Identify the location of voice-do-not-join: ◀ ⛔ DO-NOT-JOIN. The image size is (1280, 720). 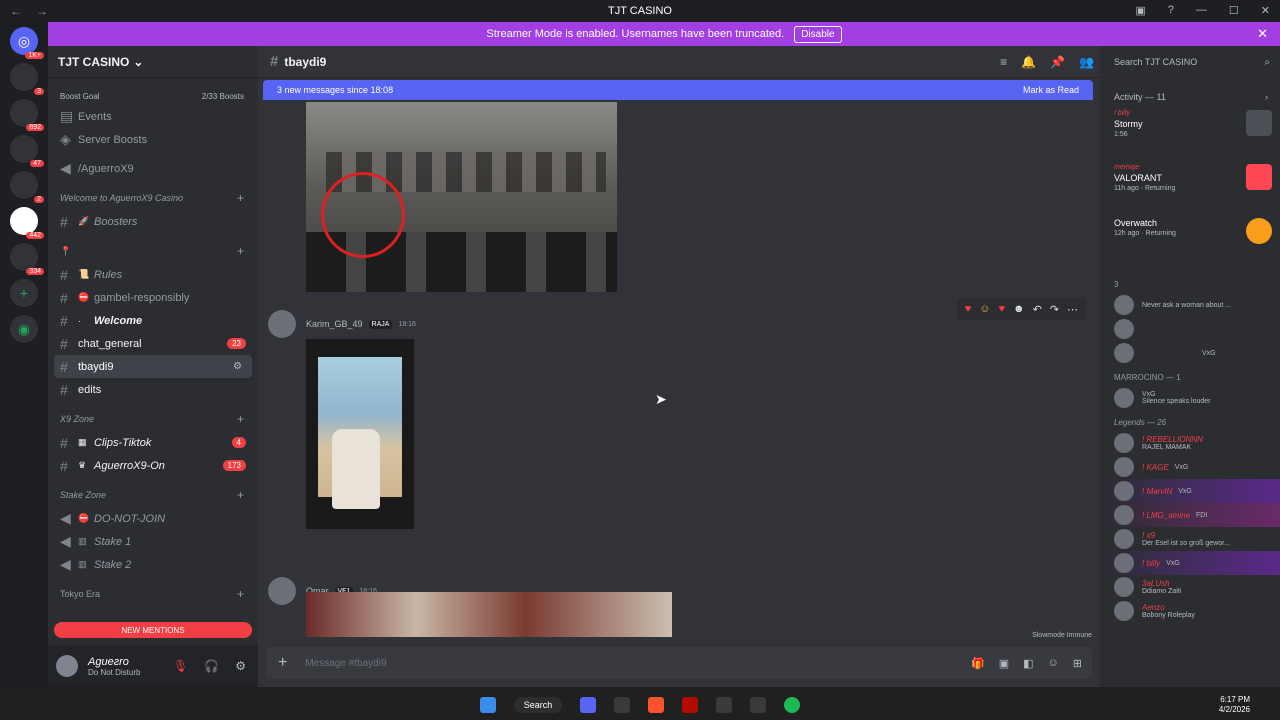
(153, 518).